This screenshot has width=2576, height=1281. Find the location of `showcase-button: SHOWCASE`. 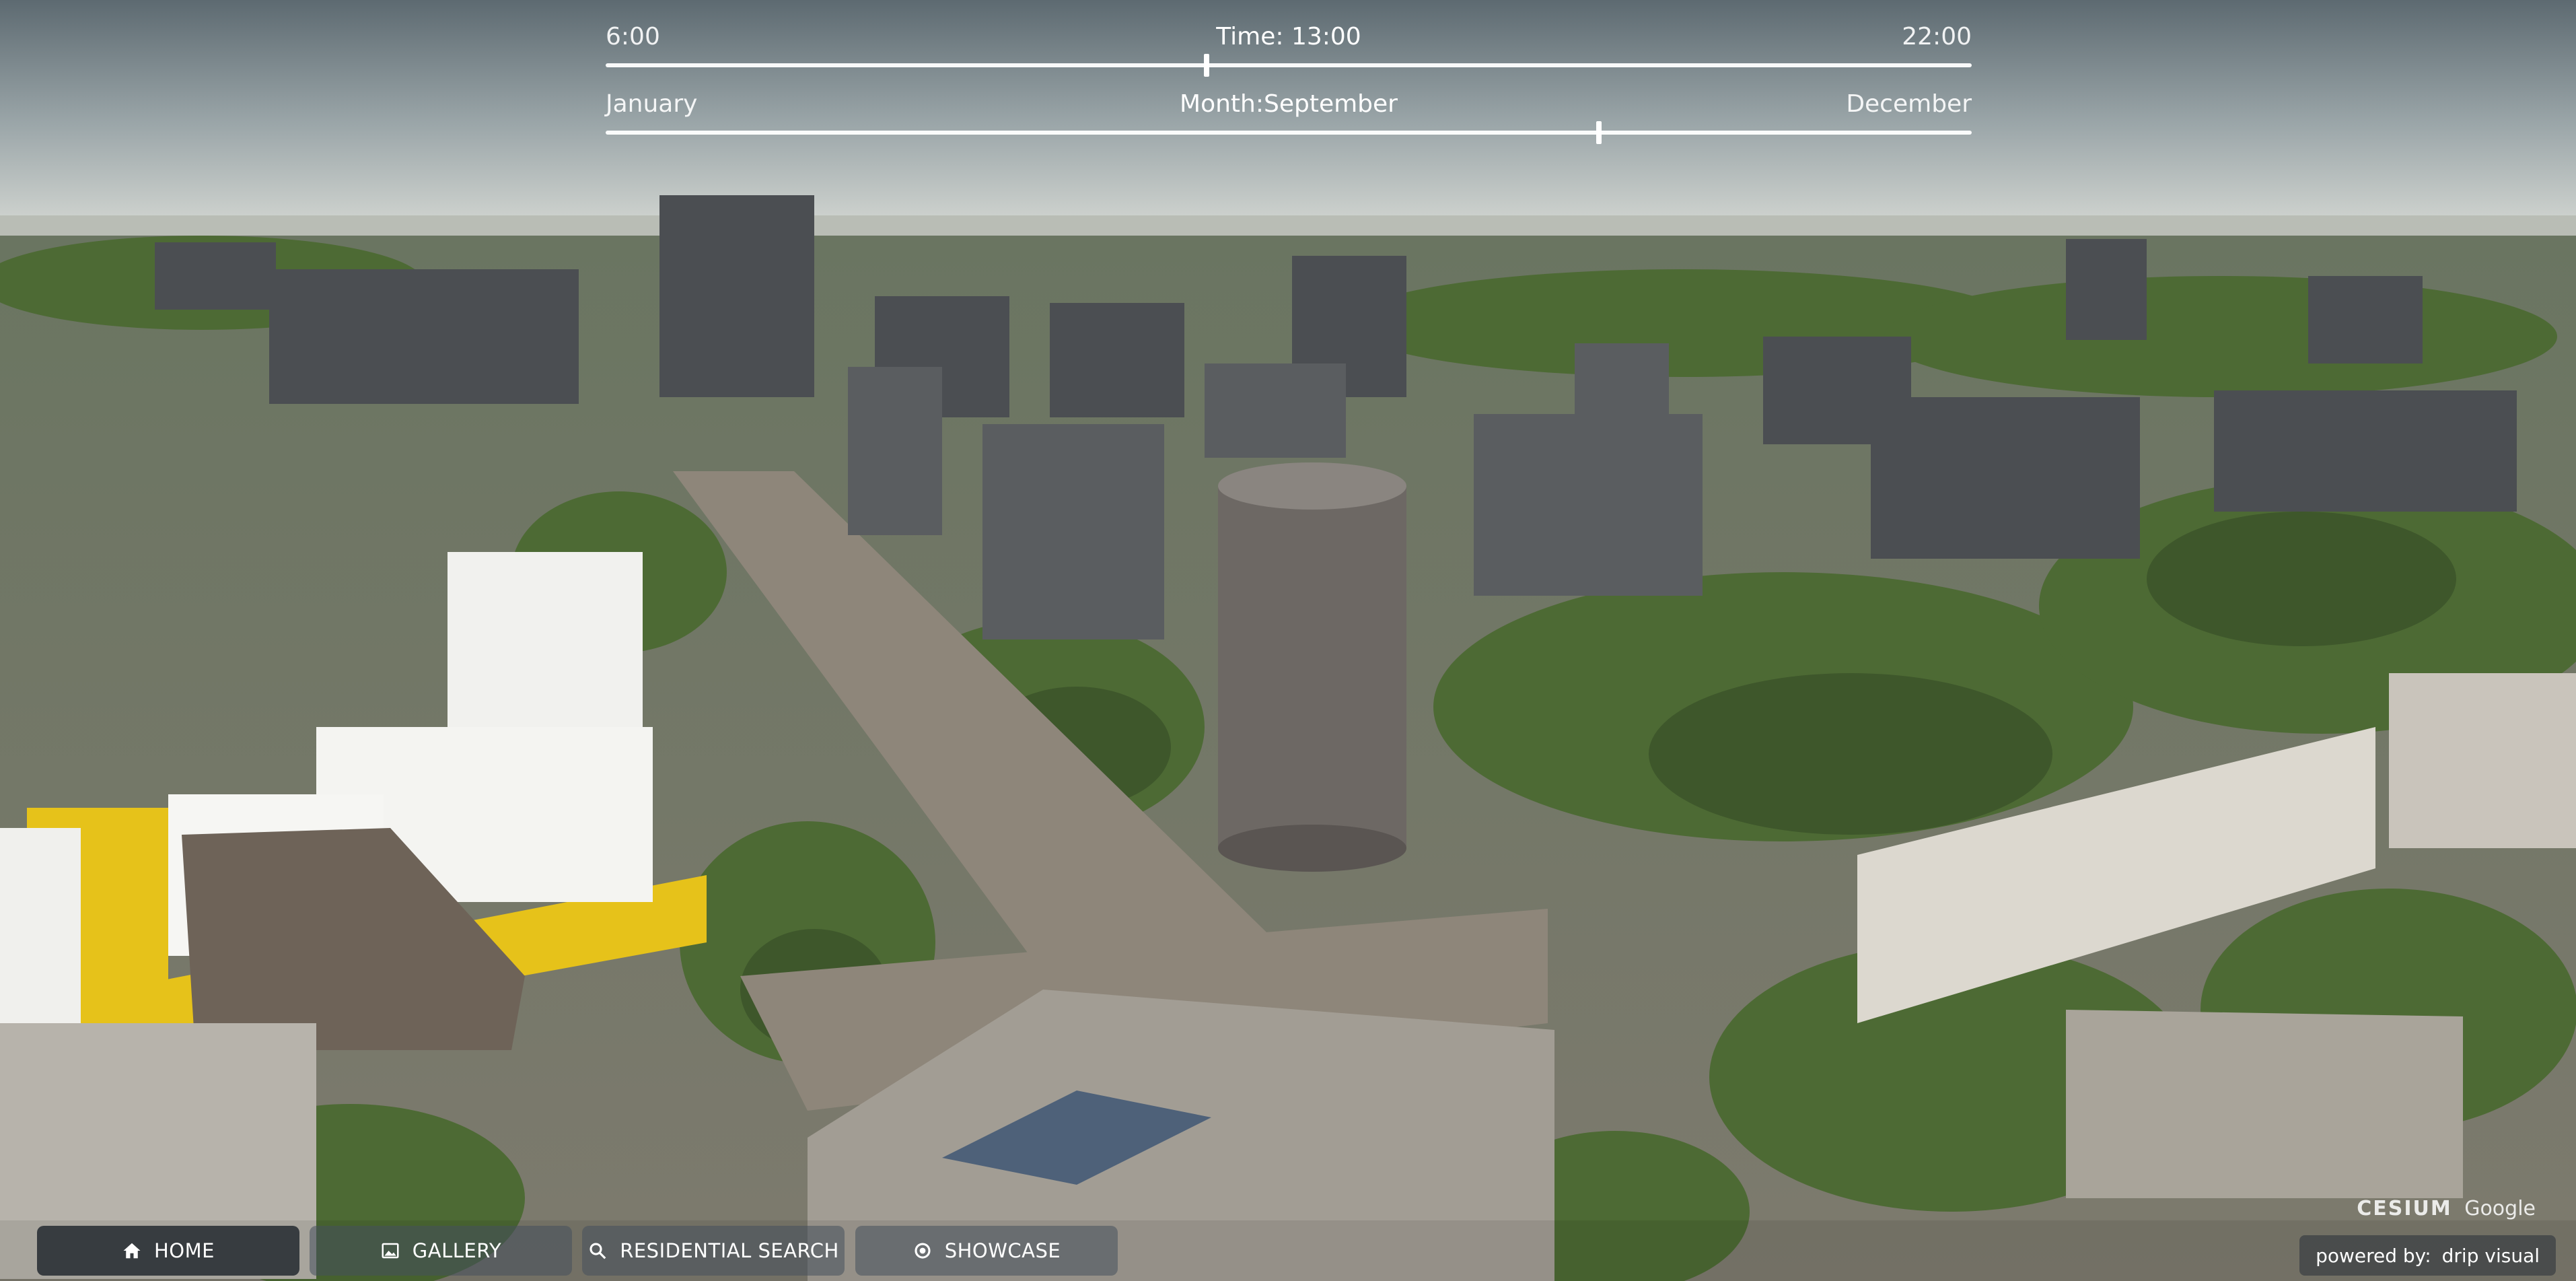

showcase-button: SHOWCASE is located at coordinates (986, 1251).